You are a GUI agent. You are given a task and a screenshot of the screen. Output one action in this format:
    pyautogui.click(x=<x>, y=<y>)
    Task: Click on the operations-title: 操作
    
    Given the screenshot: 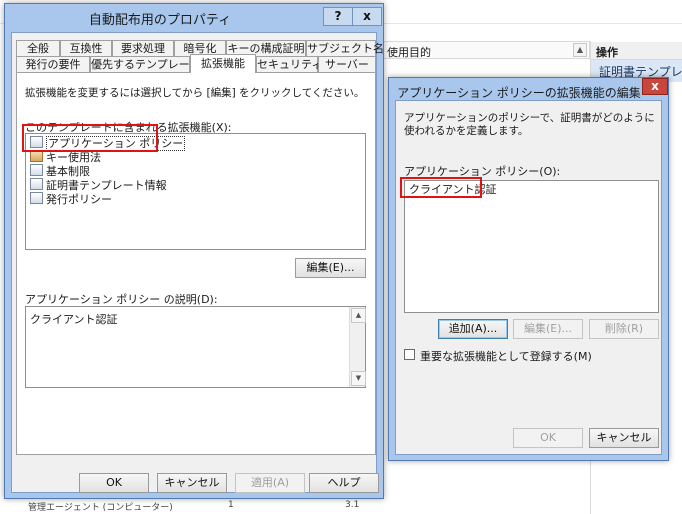 What is the action you would take?
    pyautogui.click(x=636, y=51)
    